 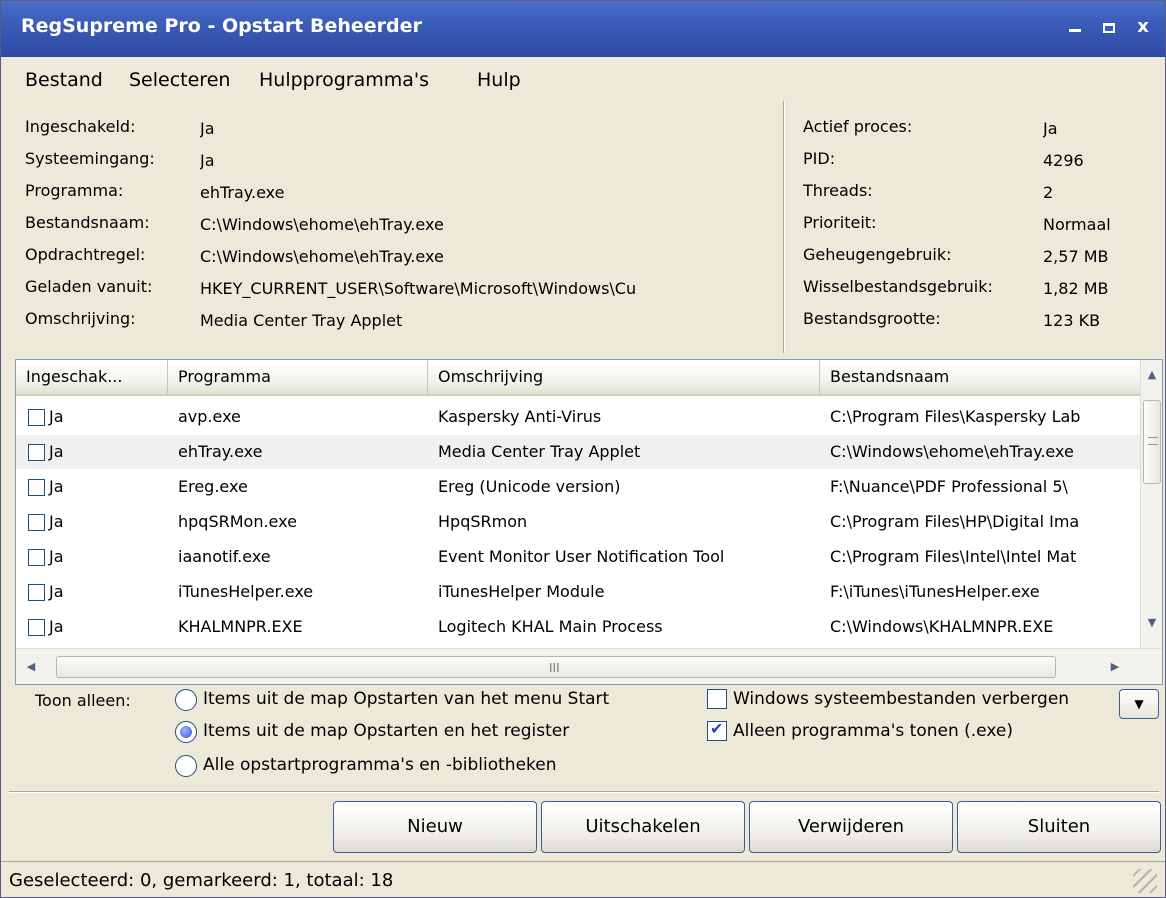 What do you see at coordinates (643, 827) in the screenshot?
I see `disable-button: Uitschakelen` at bounding box center [643, 827].